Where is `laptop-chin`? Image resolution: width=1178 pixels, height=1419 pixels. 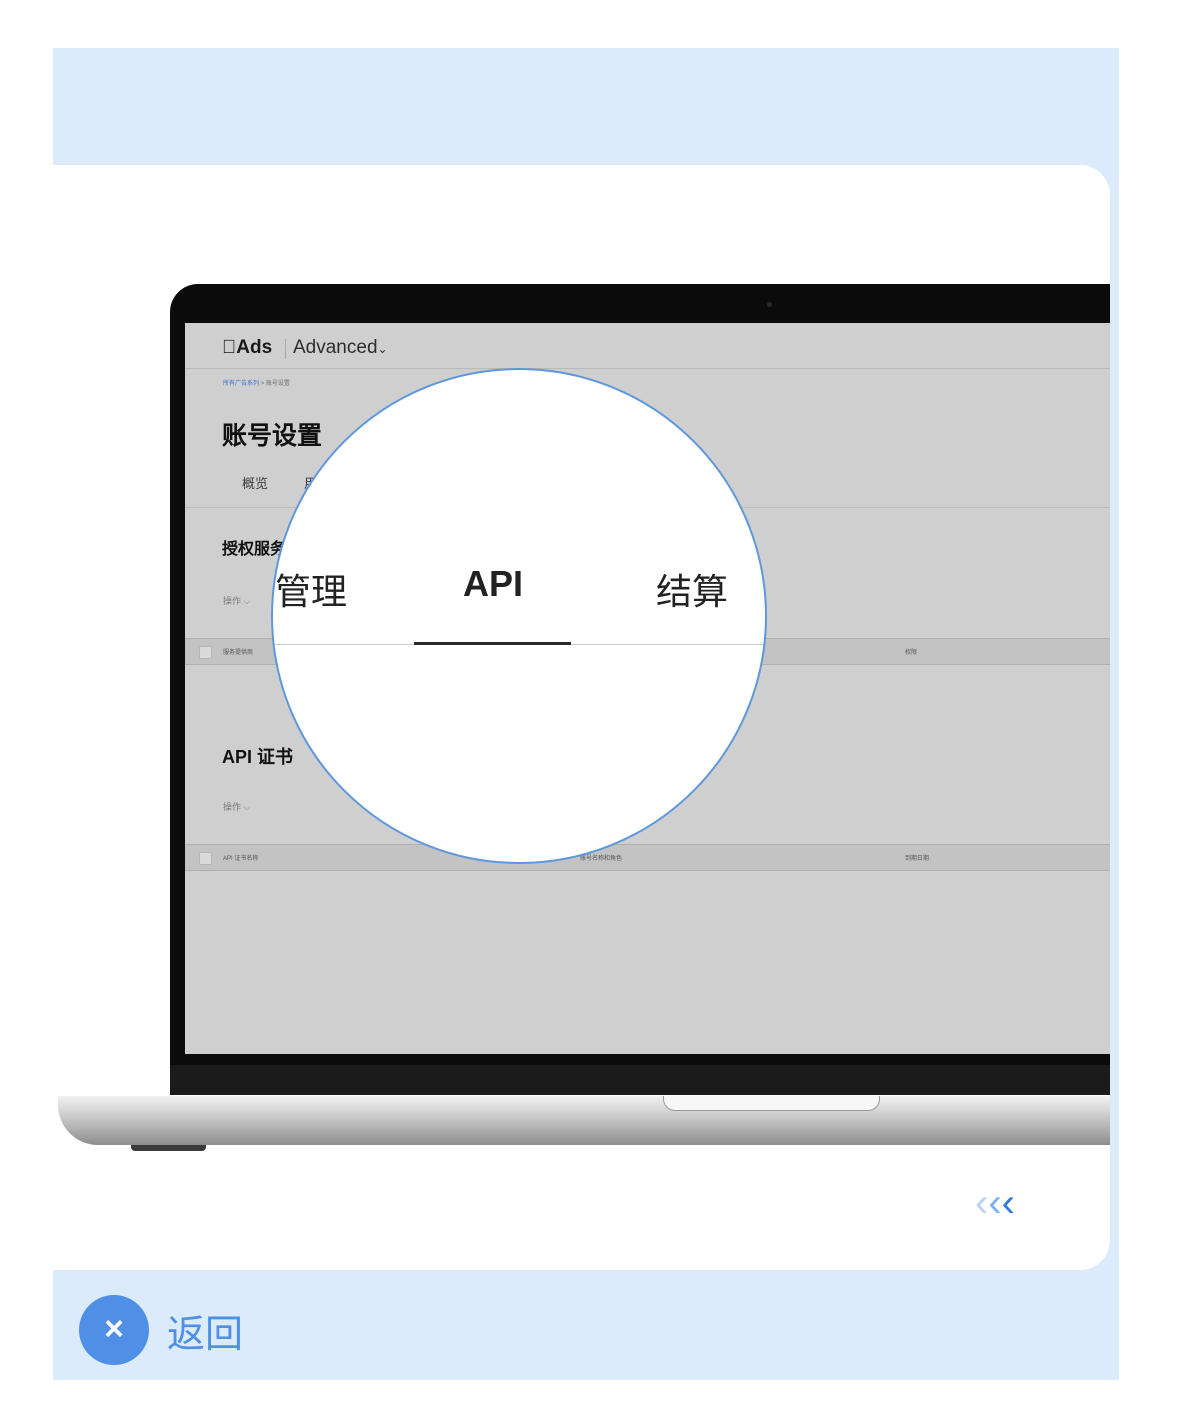 laptop-chin is located at coordinates (640, 1080).